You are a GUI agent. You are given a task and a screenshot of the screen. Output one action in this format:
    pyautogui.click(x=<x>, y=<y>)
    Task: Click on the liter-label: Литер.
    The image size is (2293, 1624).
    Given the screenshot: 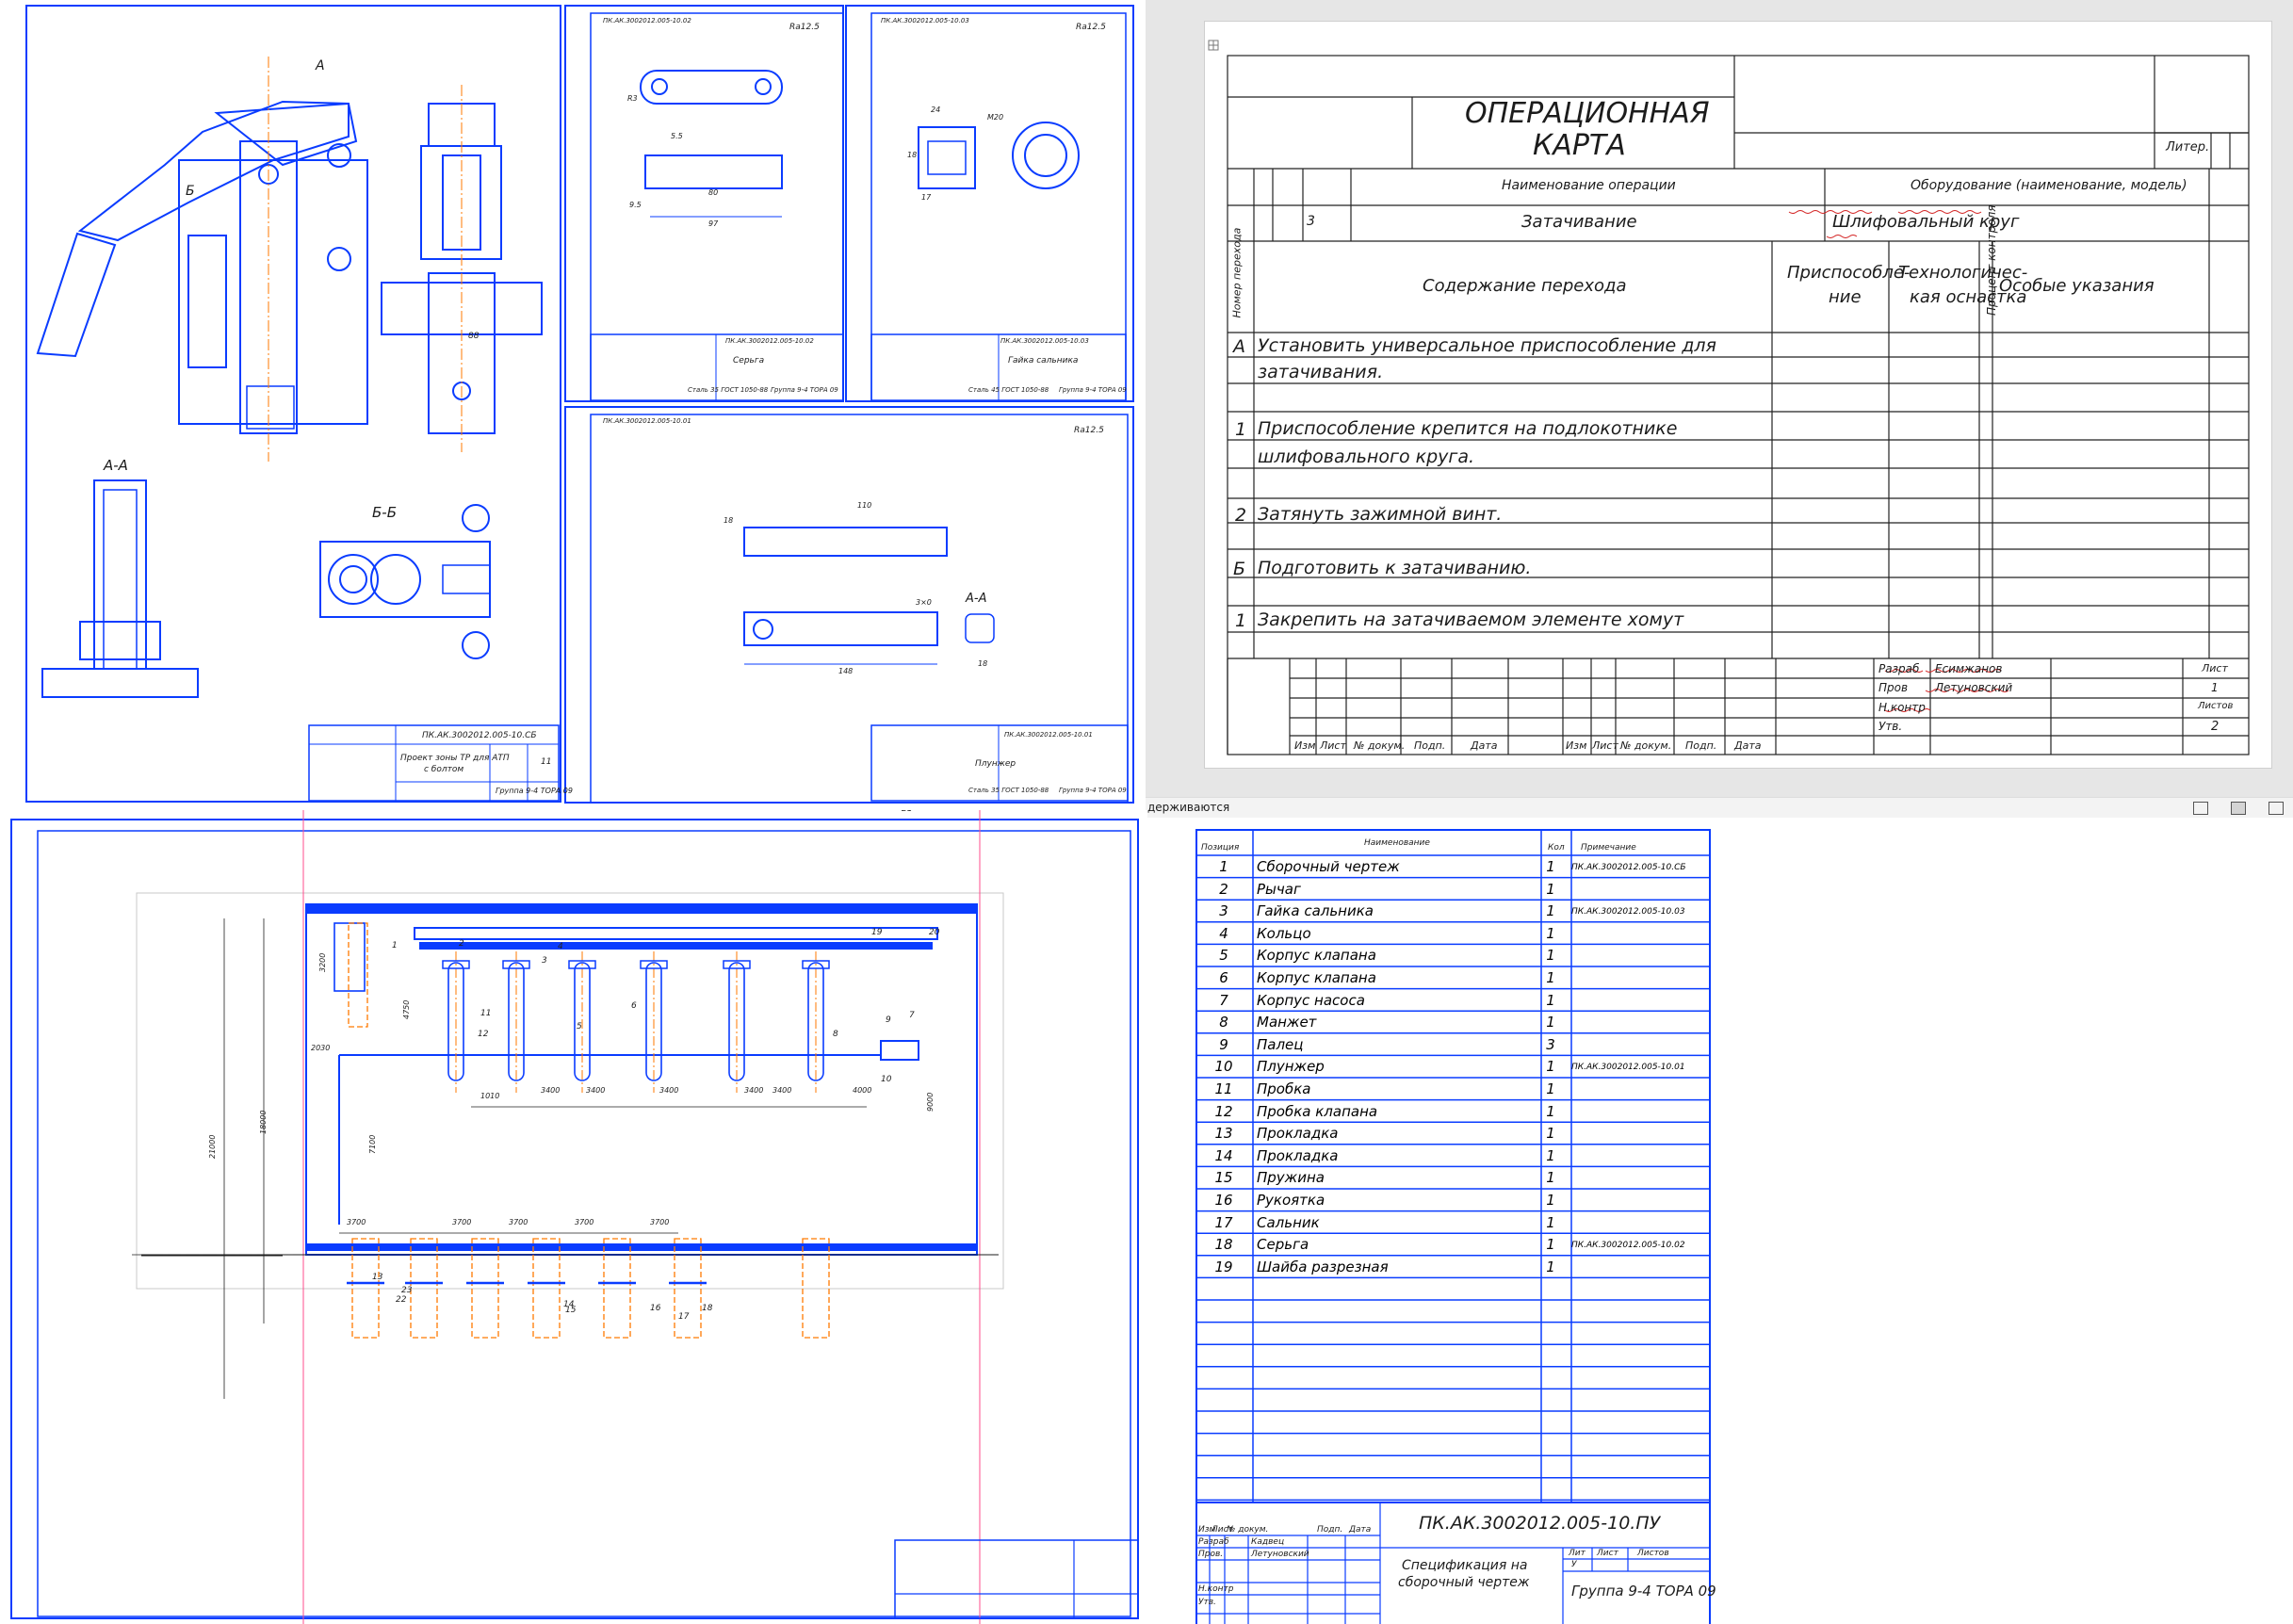 What is the action you would take?
    pyautogui.click(x=2188, y=147)
    